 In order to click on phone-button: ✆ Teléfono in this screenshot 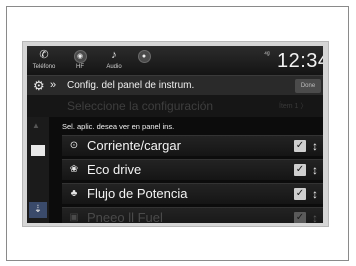, I will do `click(44, 60)`.